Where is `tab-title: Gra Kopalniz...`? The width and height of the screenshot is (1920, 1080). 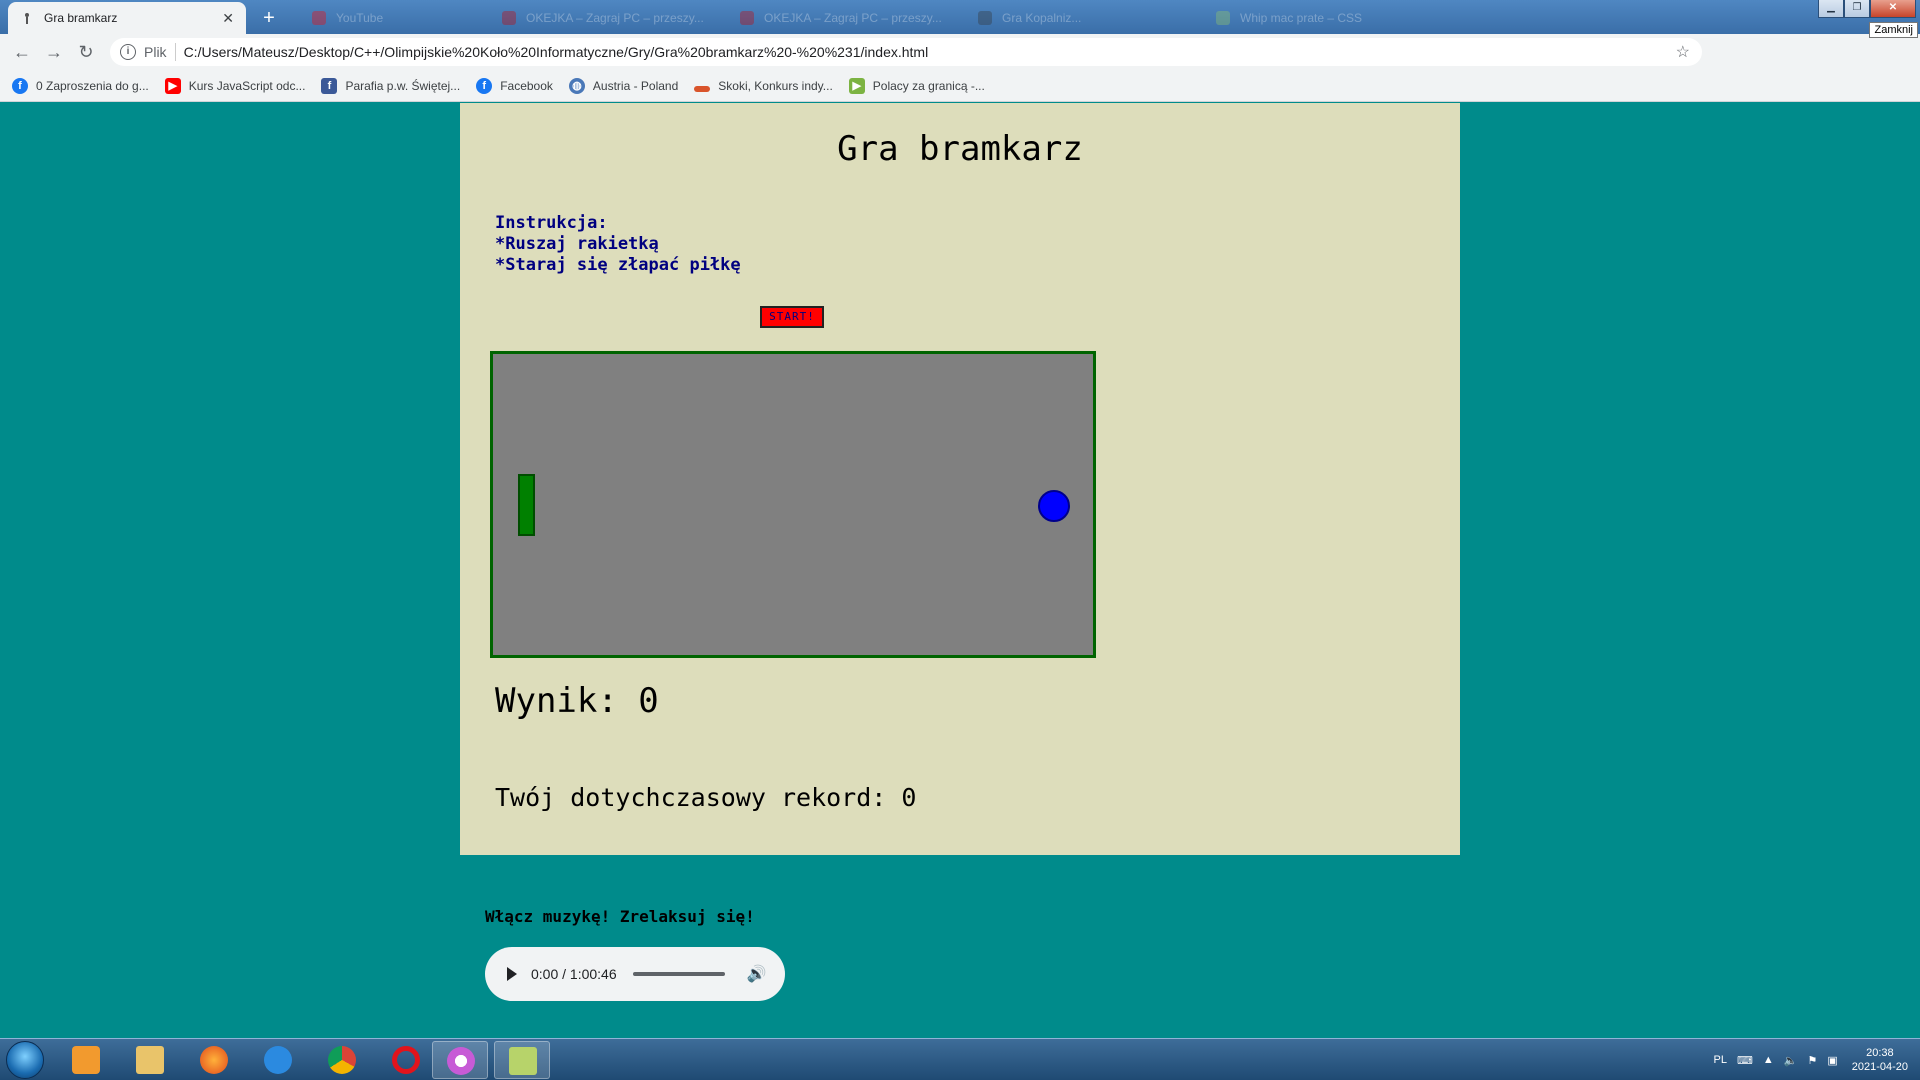 tab-title: Gra Kopalniz... is located at coordinates (1042, 18).